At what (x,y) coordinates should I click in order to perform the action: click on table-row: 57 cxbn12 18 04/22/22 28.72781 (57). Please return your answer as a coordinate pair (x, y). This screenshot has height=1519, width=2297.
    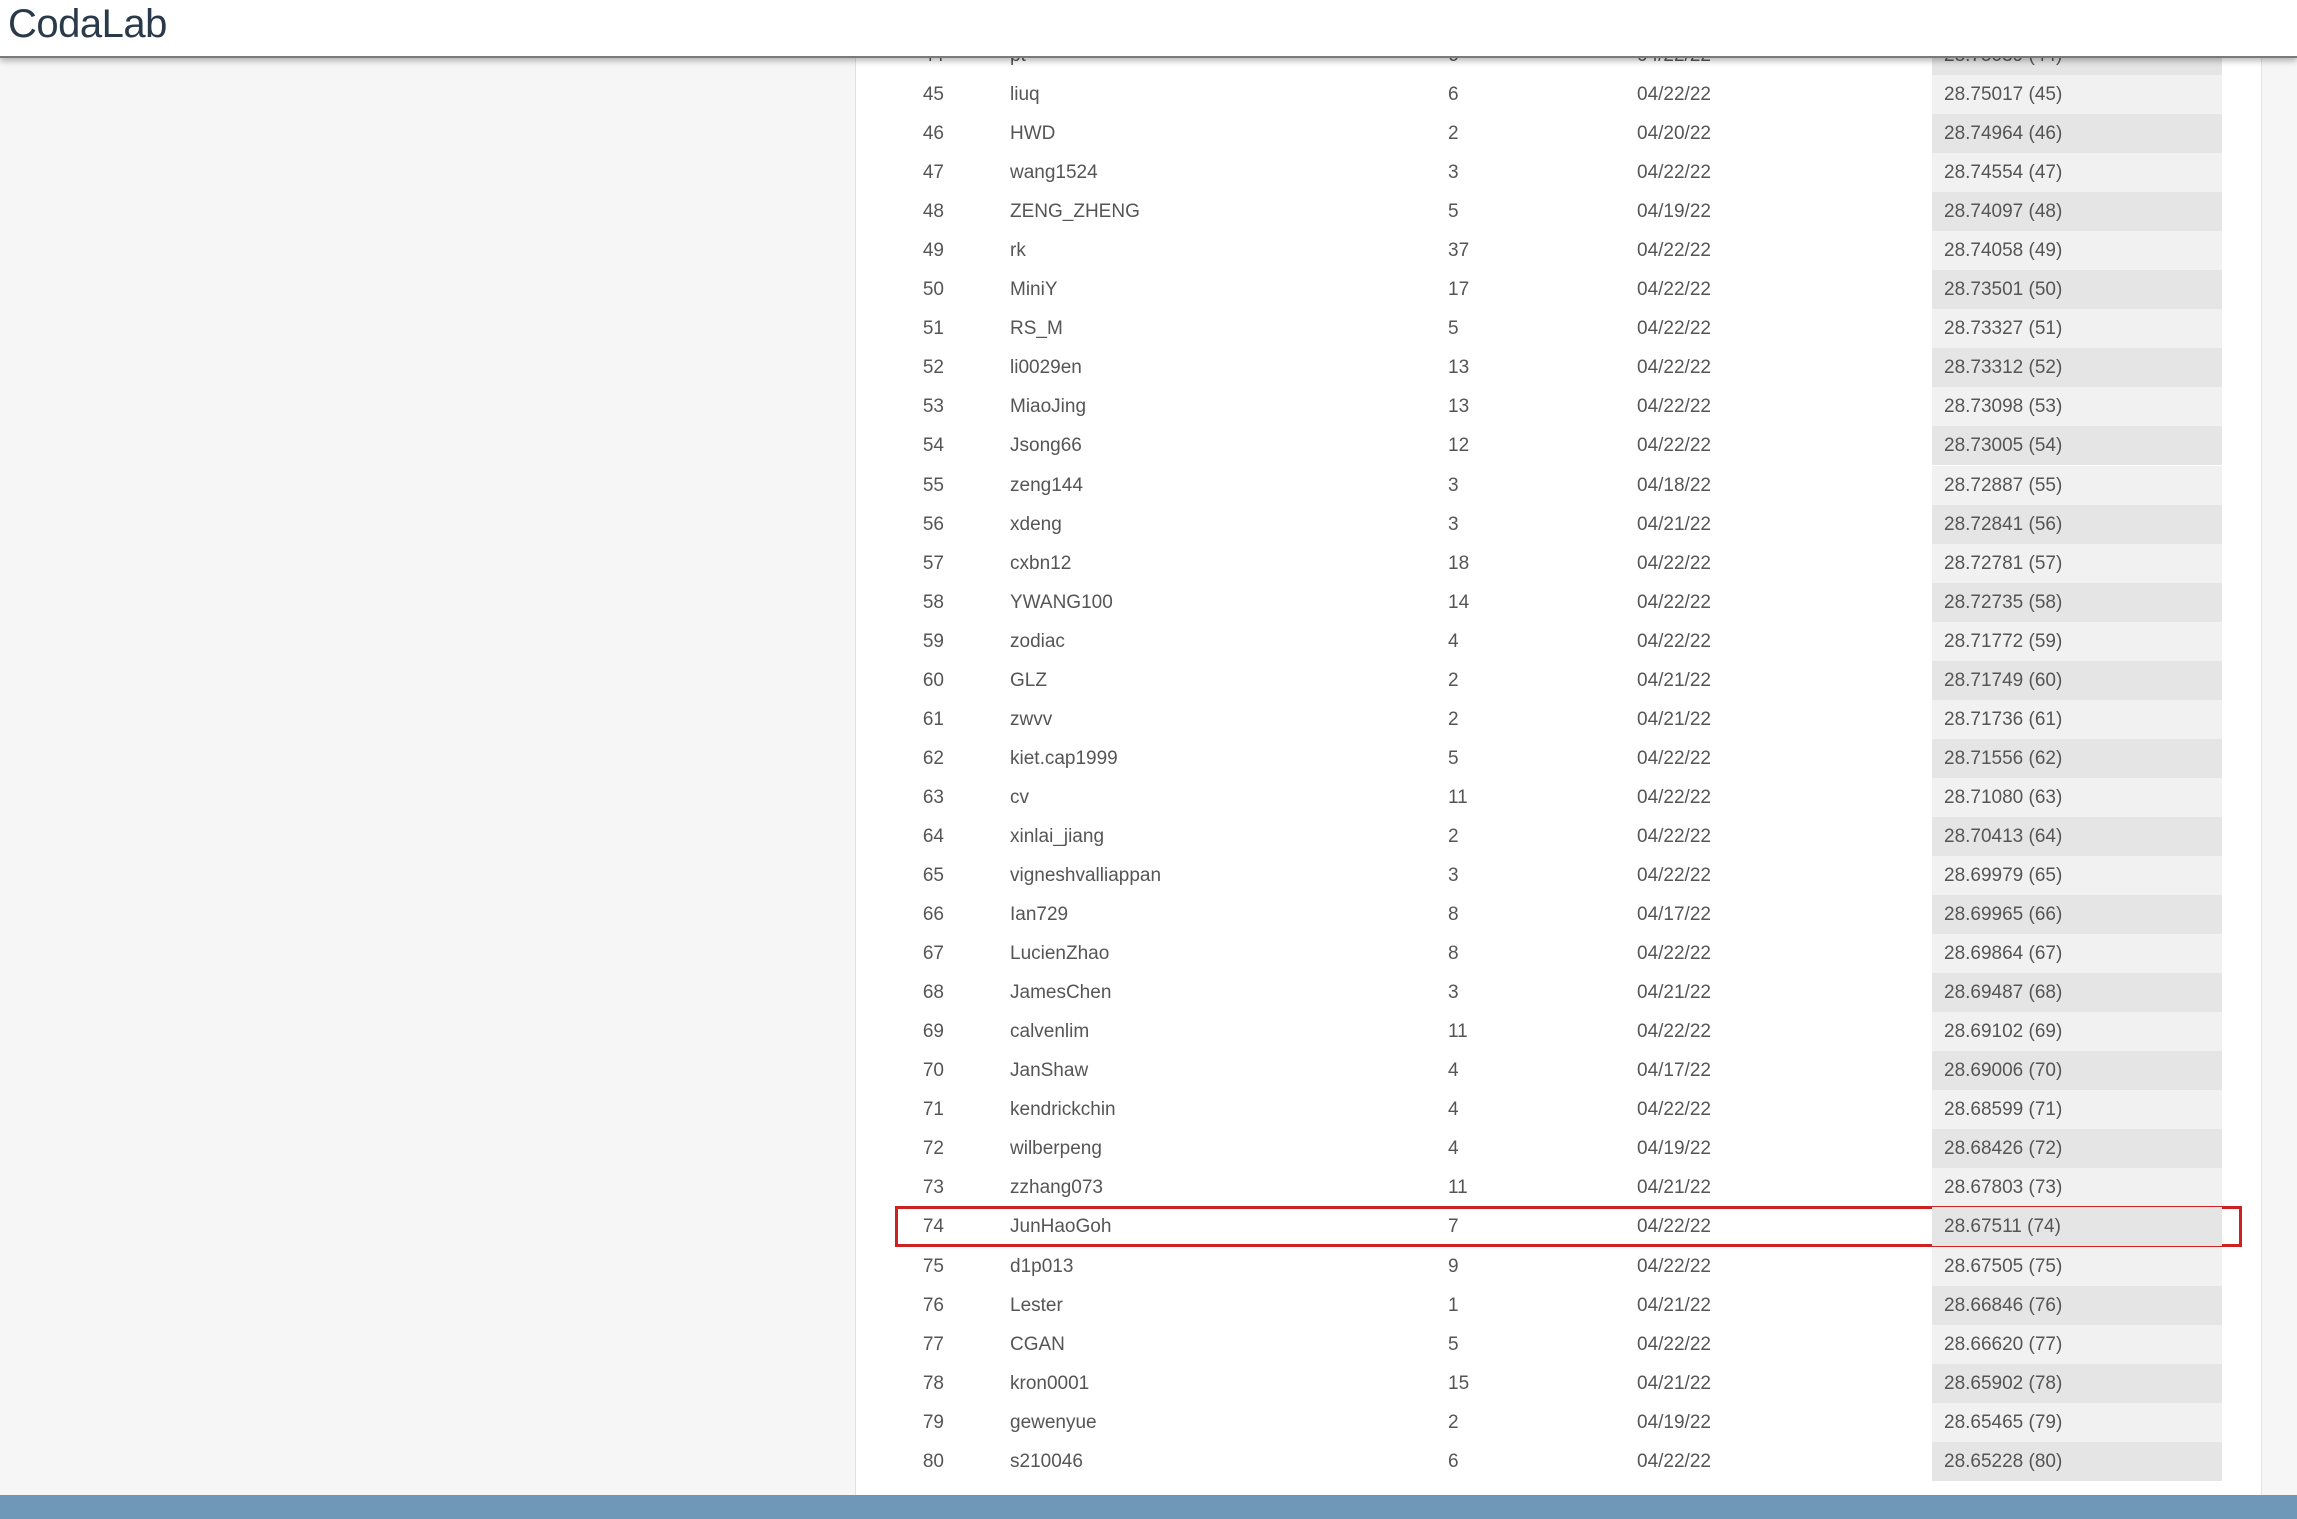
    Looking at the image, I should click on (1568, 563).